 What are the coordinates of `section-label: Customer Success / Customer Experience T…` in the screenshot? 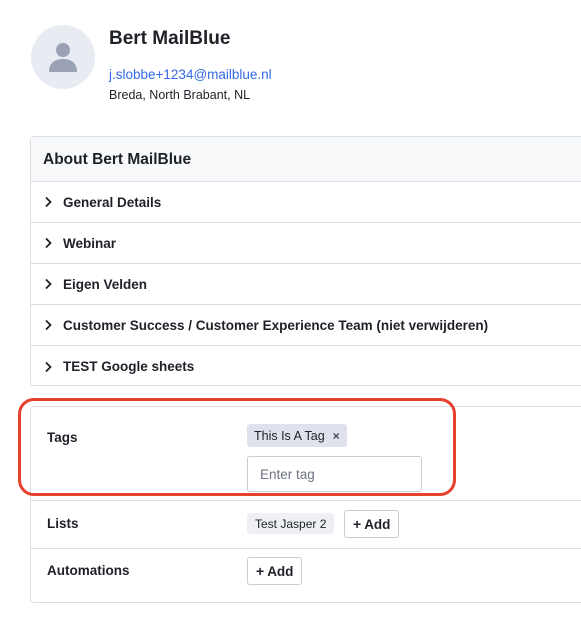 It's located at (276, 325).